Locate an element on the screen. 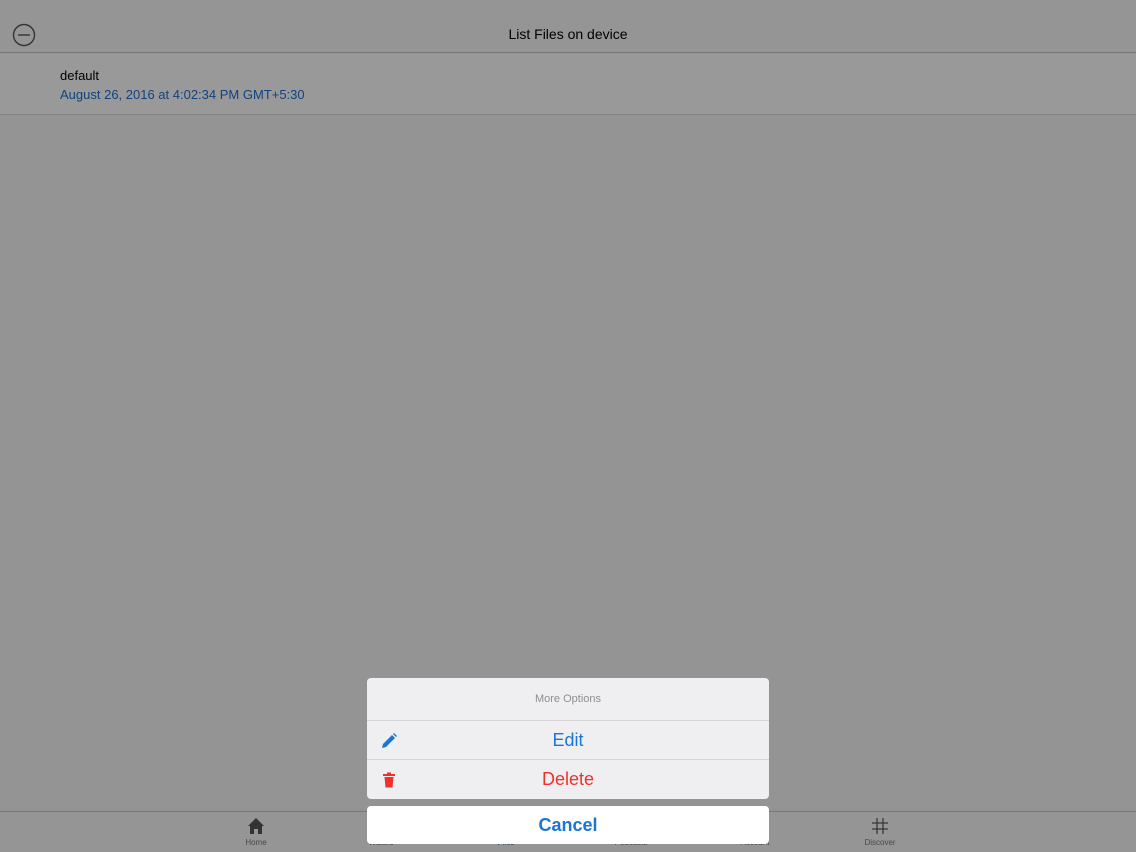 The image size is (1136, 852). edit-button: Edit is located at coordinates (568, 740).